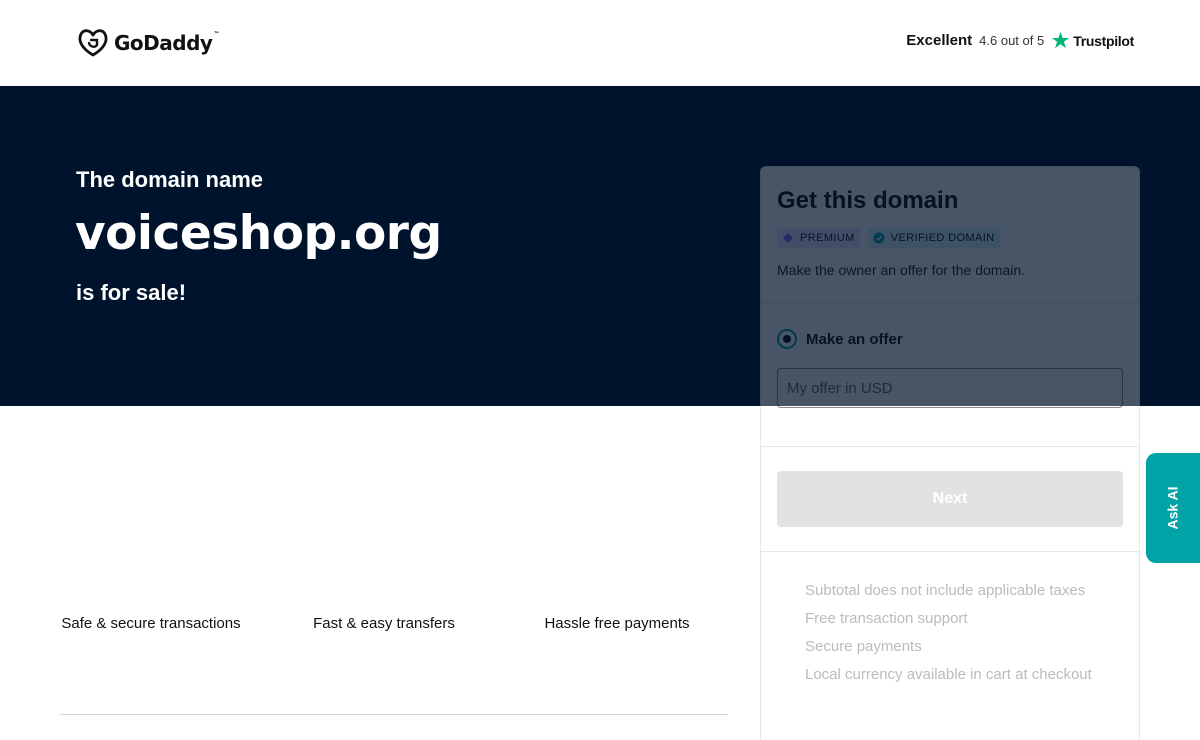 Image resolution: width=1200 pixels, height=740 pixels. What do you see at coordinates (879, 238) in the screenshot?
I see `verified-check-icon` at bounding box center [879, 238].